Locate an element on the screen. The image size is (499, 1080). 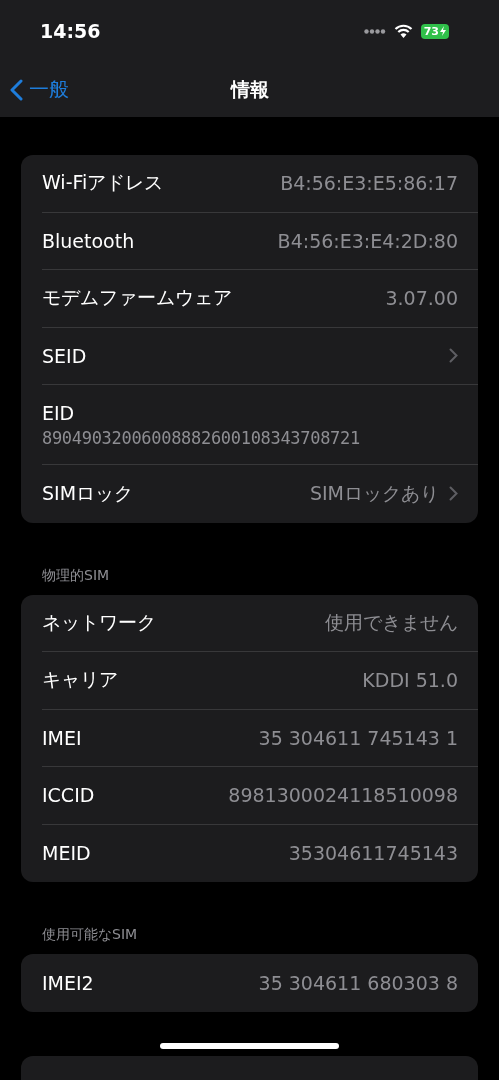
row-value: KDDI 51.0 is located at coordinates (410, 680).